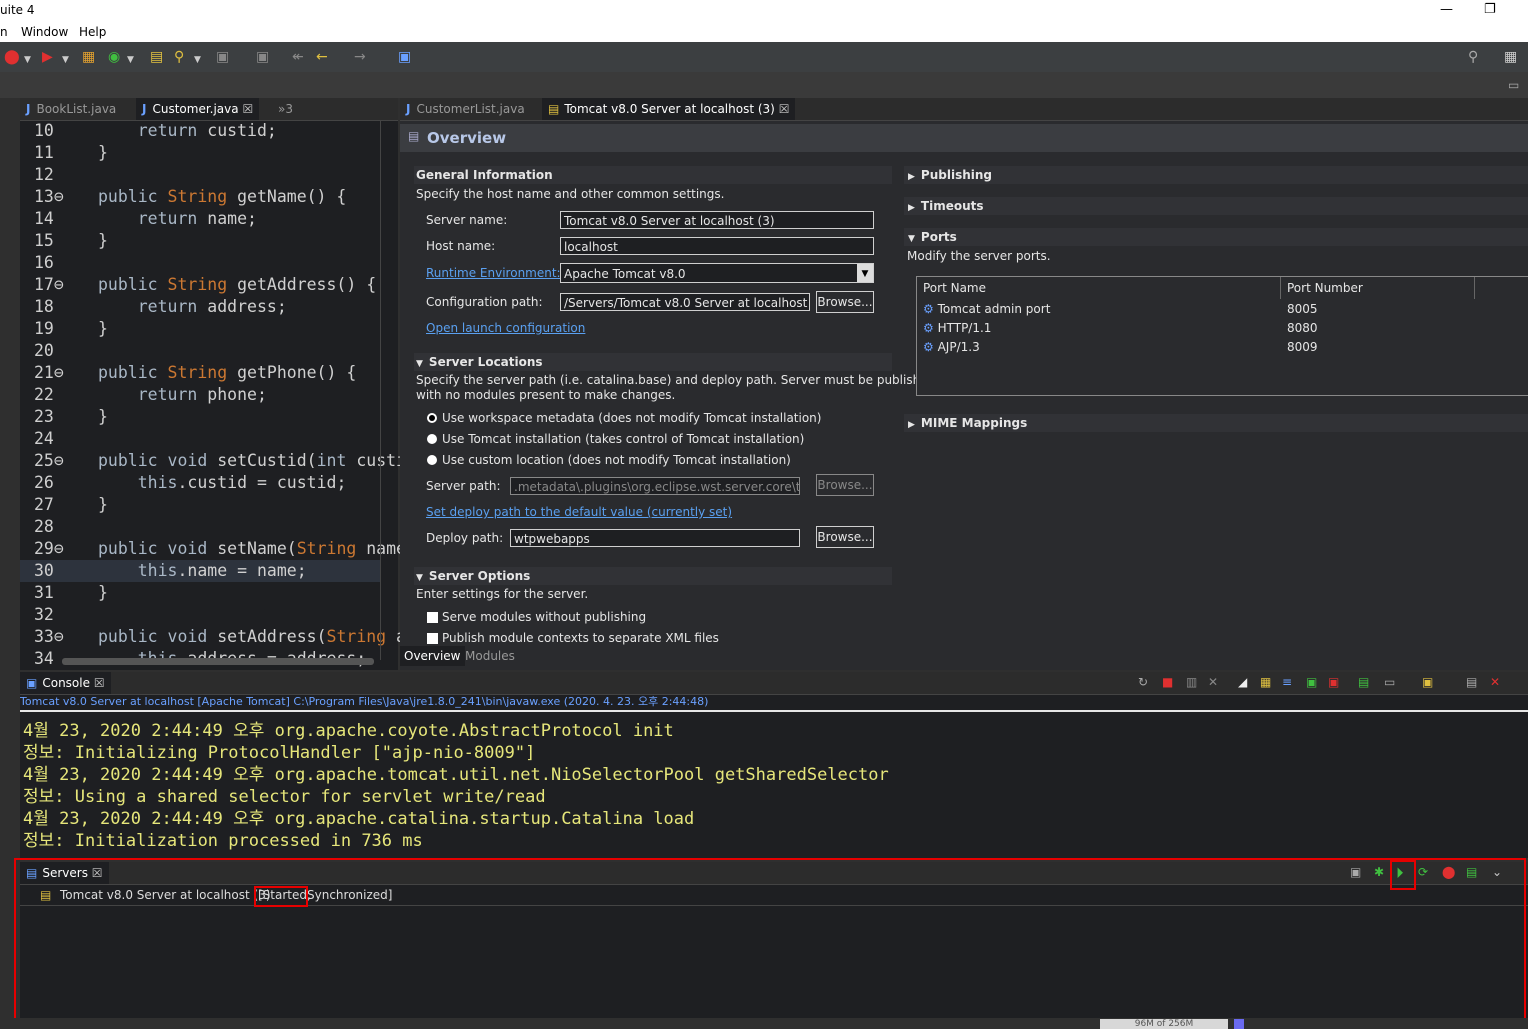  I want to click on minimize-button: —, so click(1446, 9).